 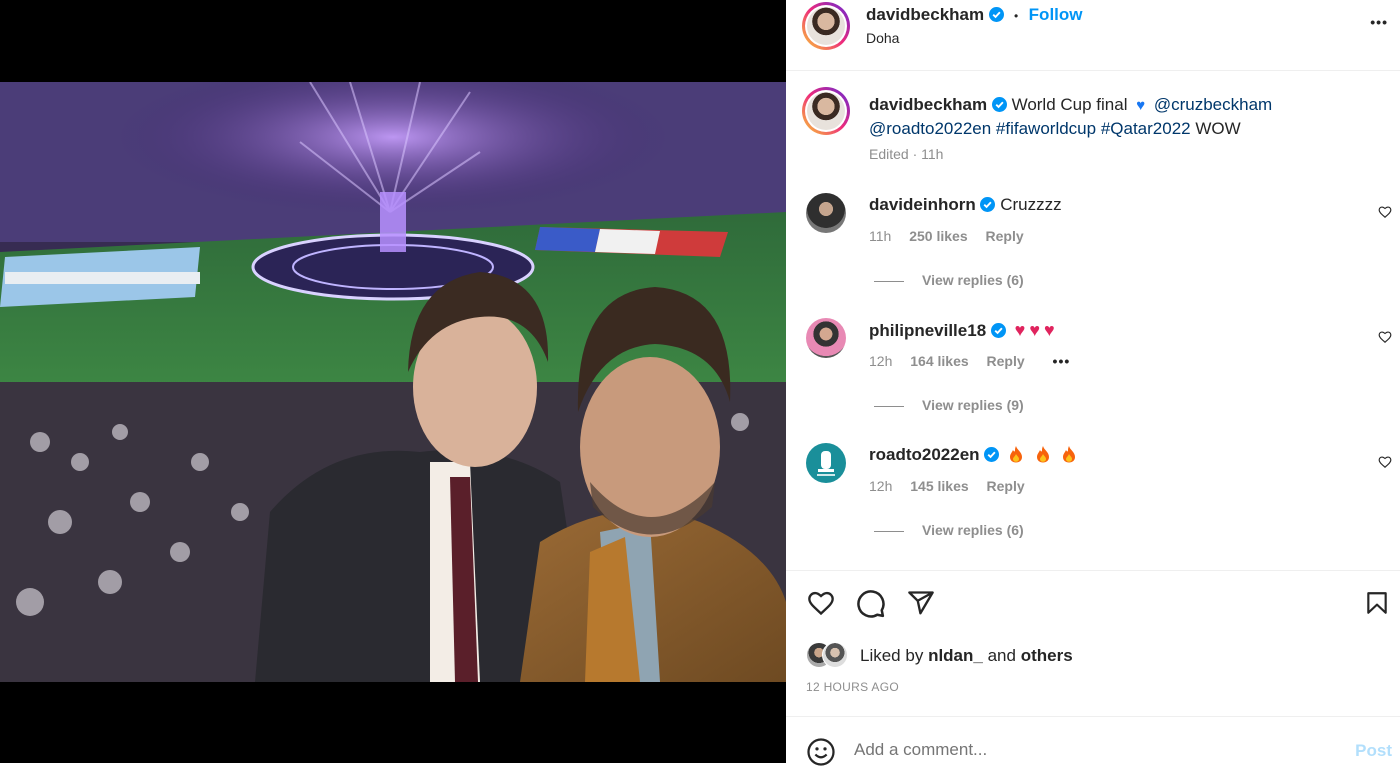 I want to click on hashtag-fifaworldcup: #fifaworldcup, so click(x=1046, y=128).